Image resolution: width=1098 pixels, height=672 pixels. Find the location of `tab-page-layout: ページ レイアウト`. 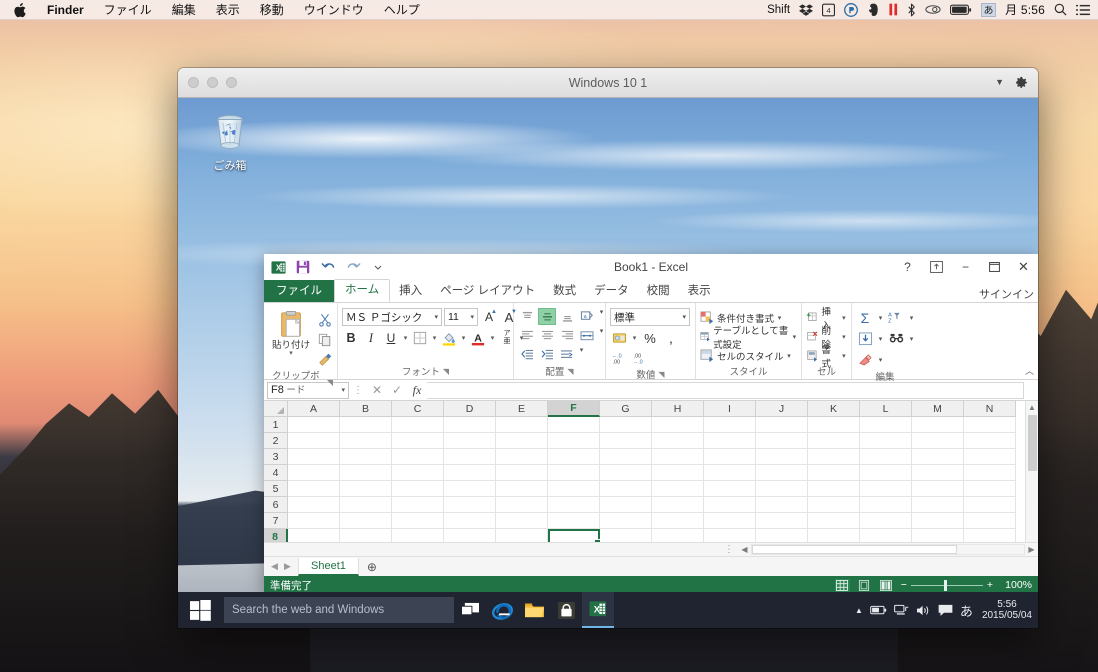

tab-page-layout: ページ レイアウト is located at coordinates (487, 291).